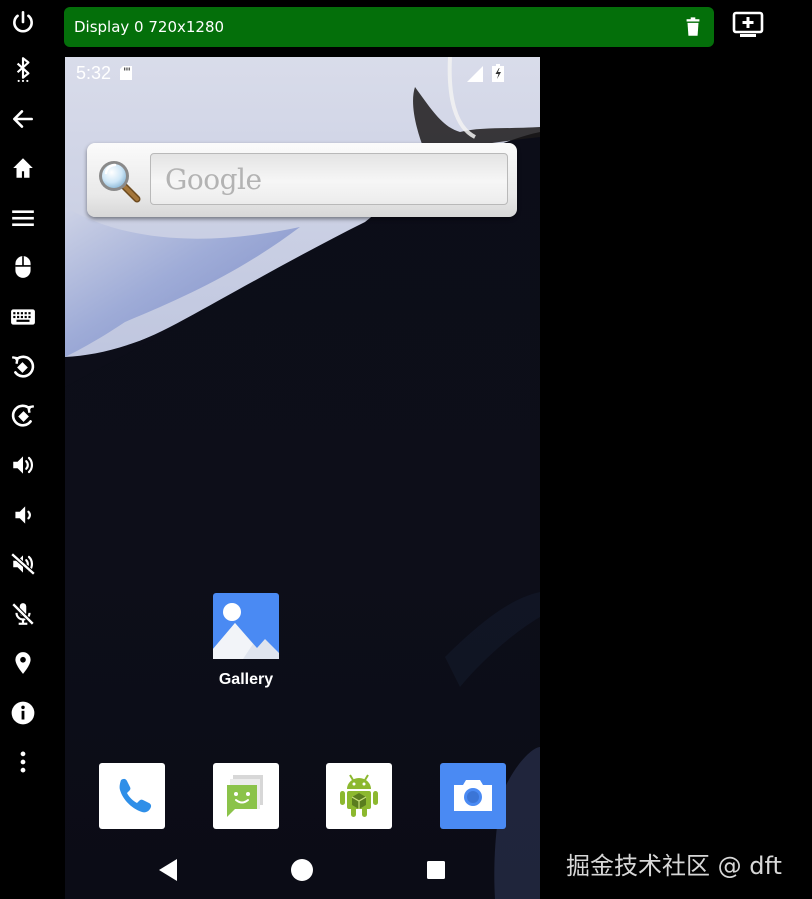 The image size is (812, 899). I want to click on trash-icon, so click(693, 27).